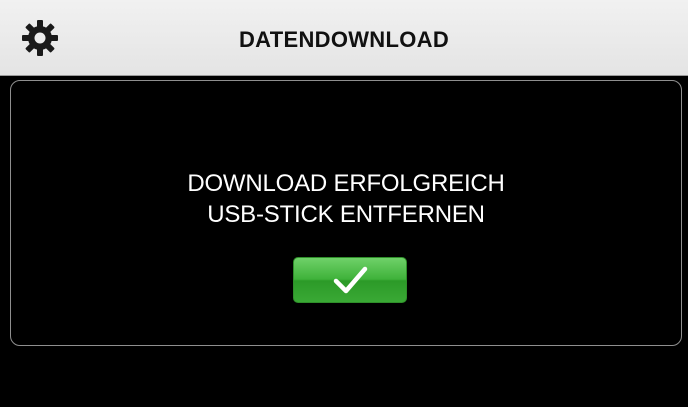  I want to click on success-message: DOWNLOAD ERFOLGREICH, so click(346, 183).